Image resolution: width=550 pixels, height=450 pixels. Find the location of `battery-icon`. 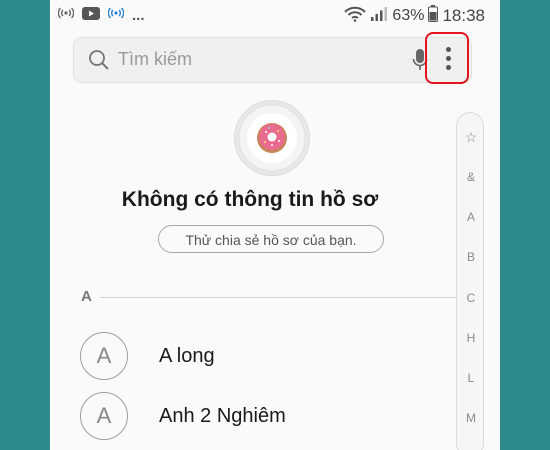

battery-icon is located at coordinates (433, 15).